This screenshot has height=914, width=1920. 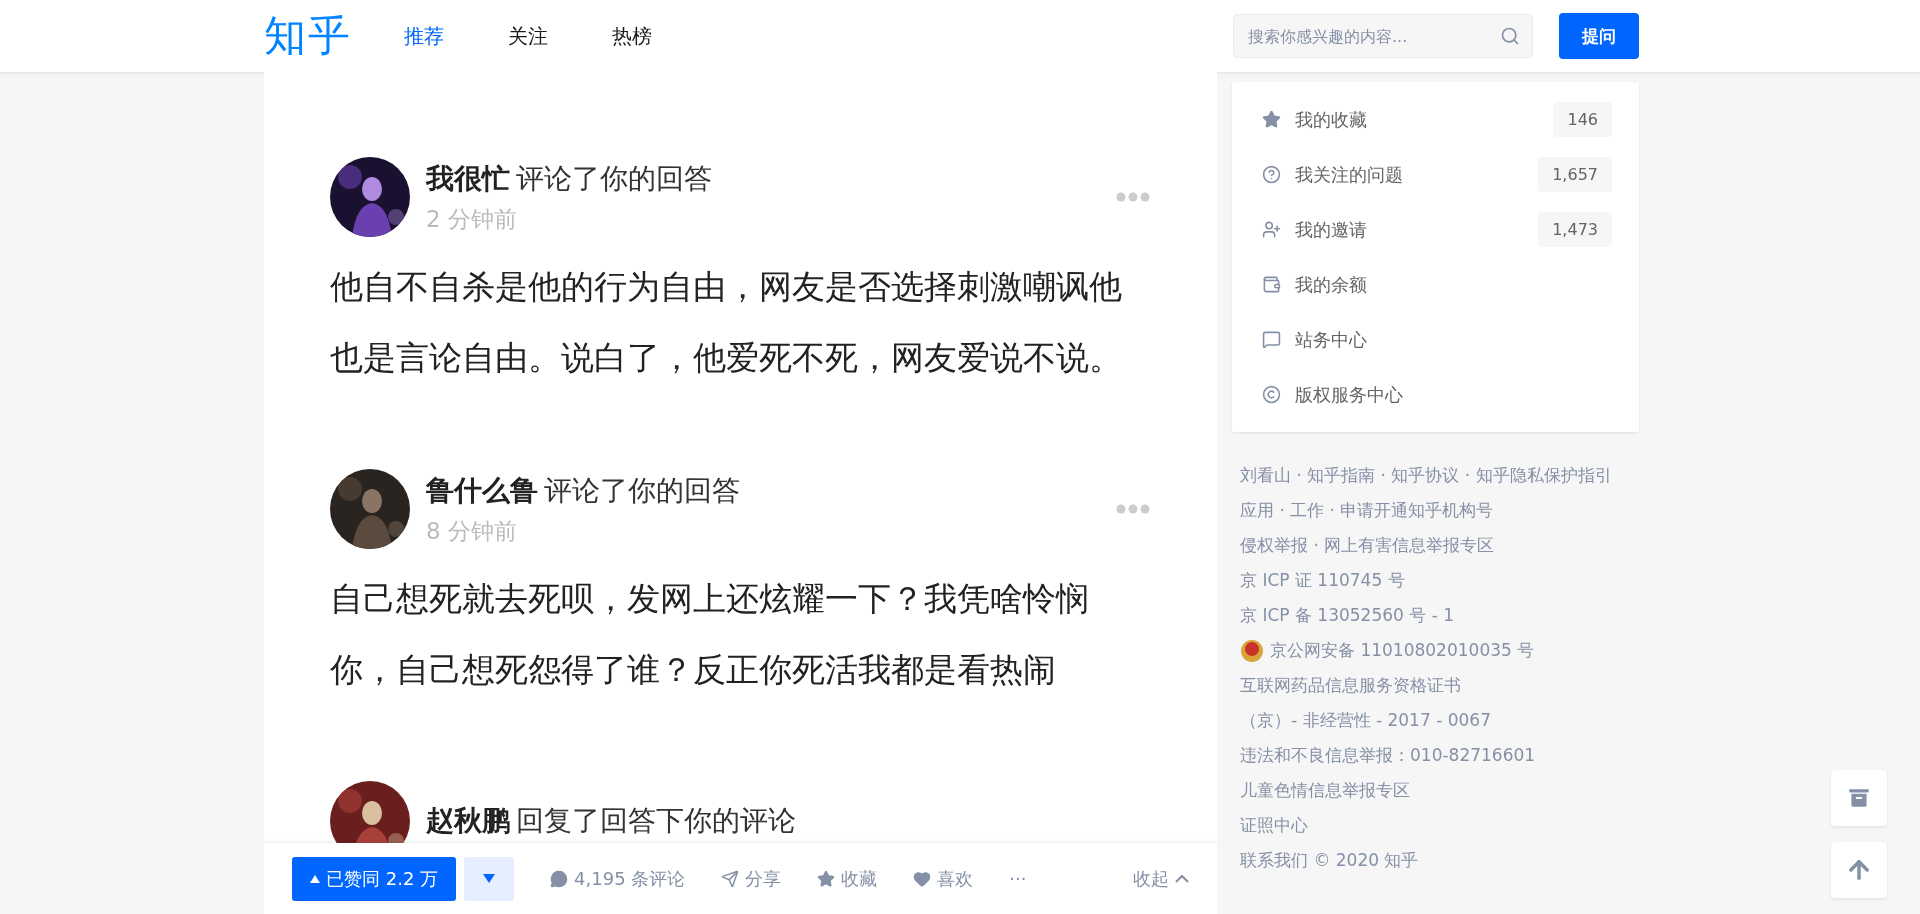 What do you see at coordinates (632, 36) in the screenshot?
I see `nav-tab: 热榜` at bounding box center [632, 36].